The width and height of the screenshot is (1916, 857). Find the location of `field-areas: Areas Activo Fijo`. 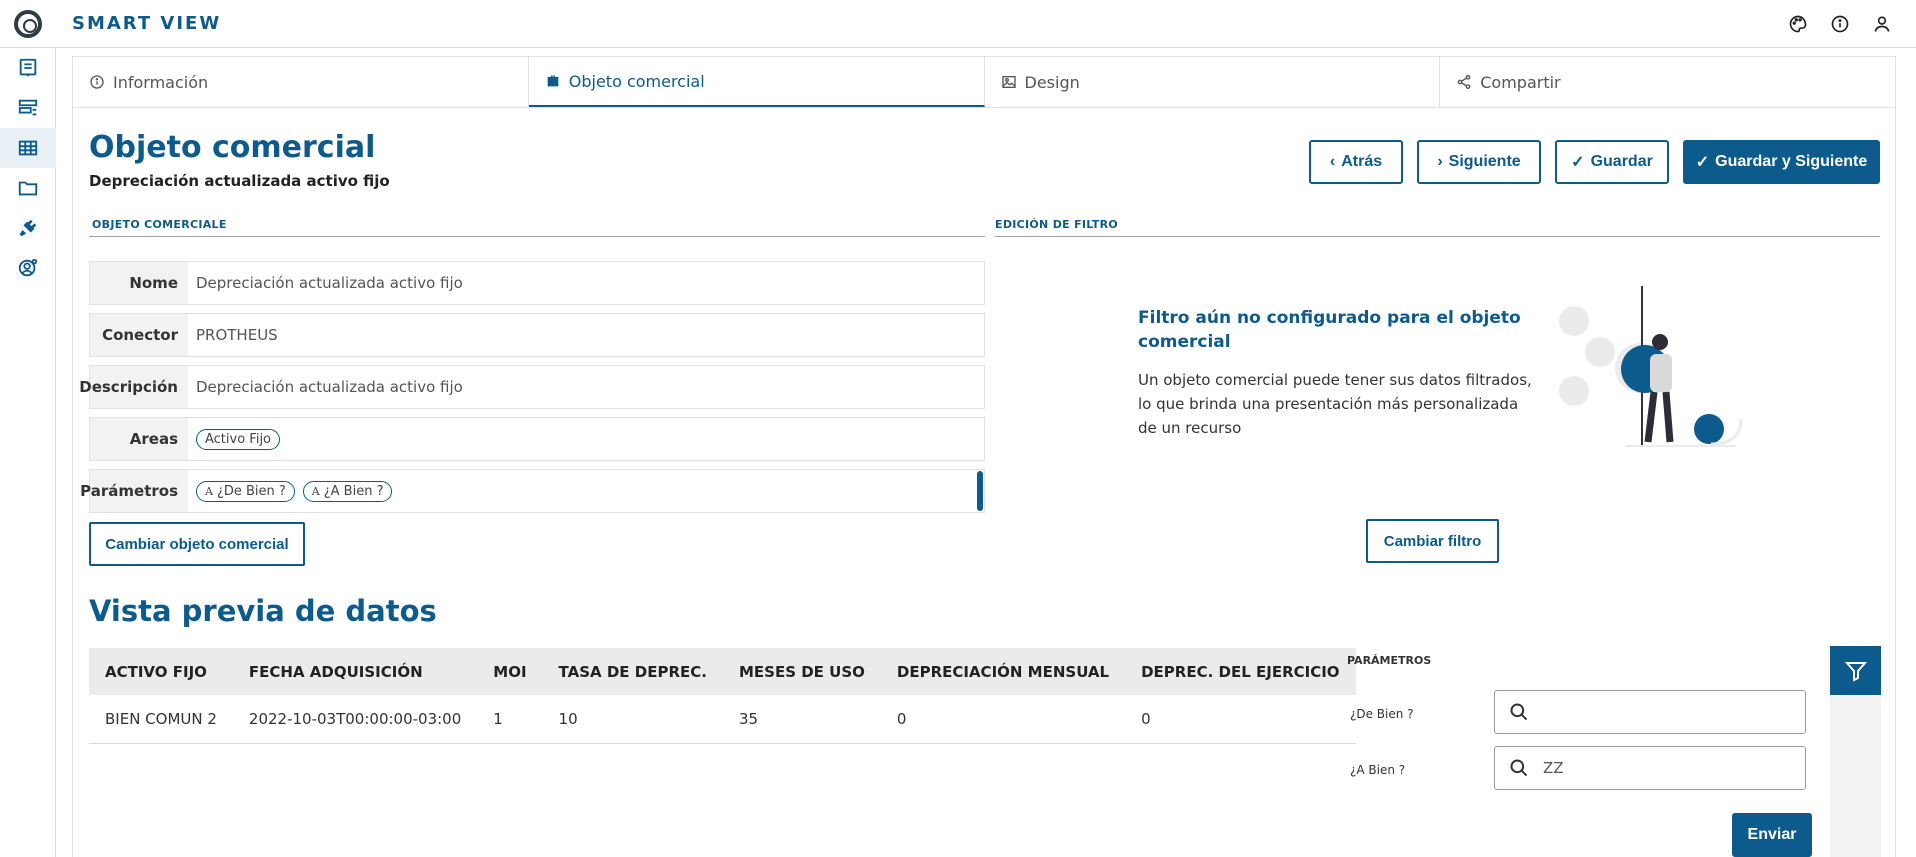

field-areas: Areas Activo Fijo is located at coordinates (537, 439).